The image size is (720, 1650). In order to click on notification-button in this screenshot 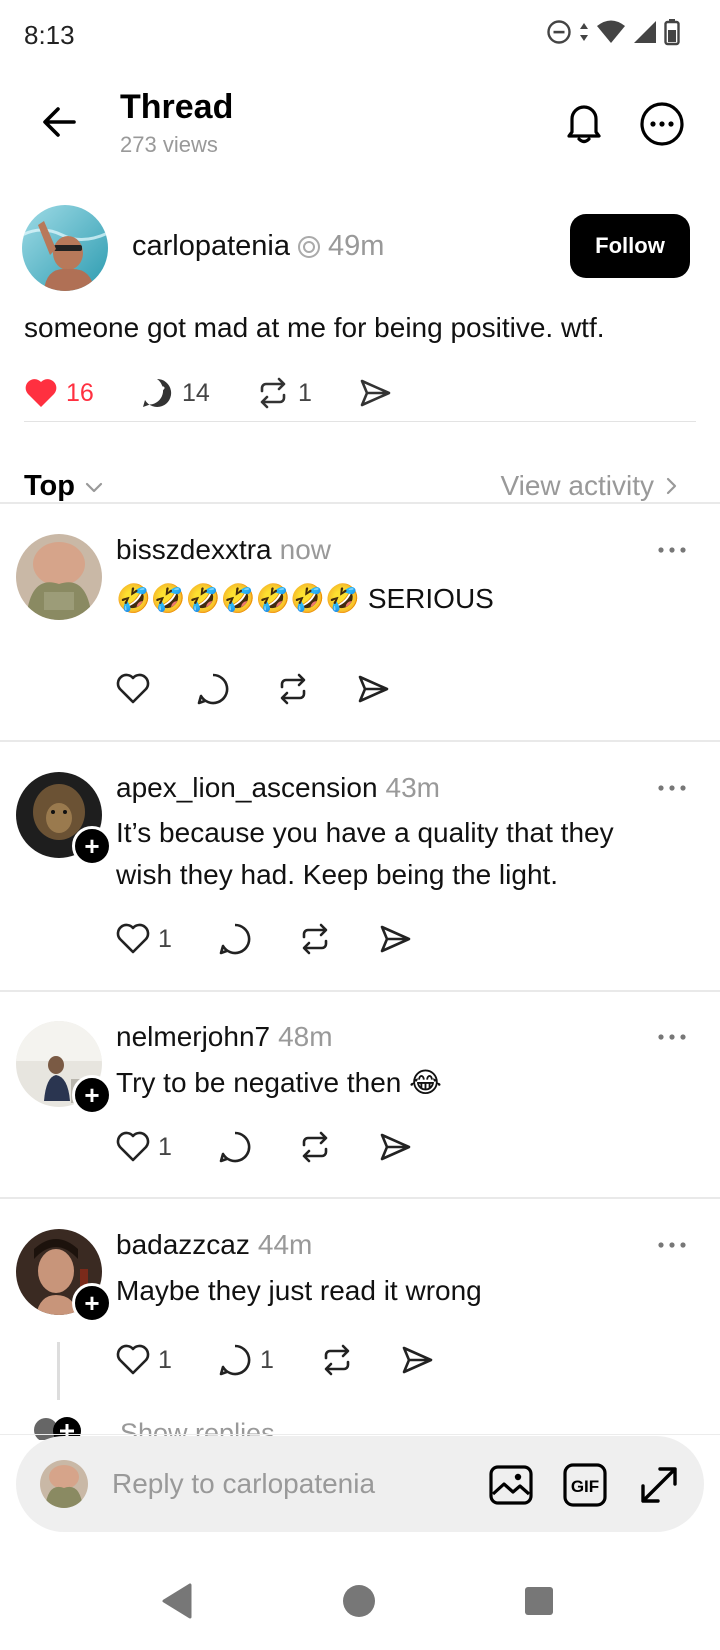, I will do `click(584, 122)`.